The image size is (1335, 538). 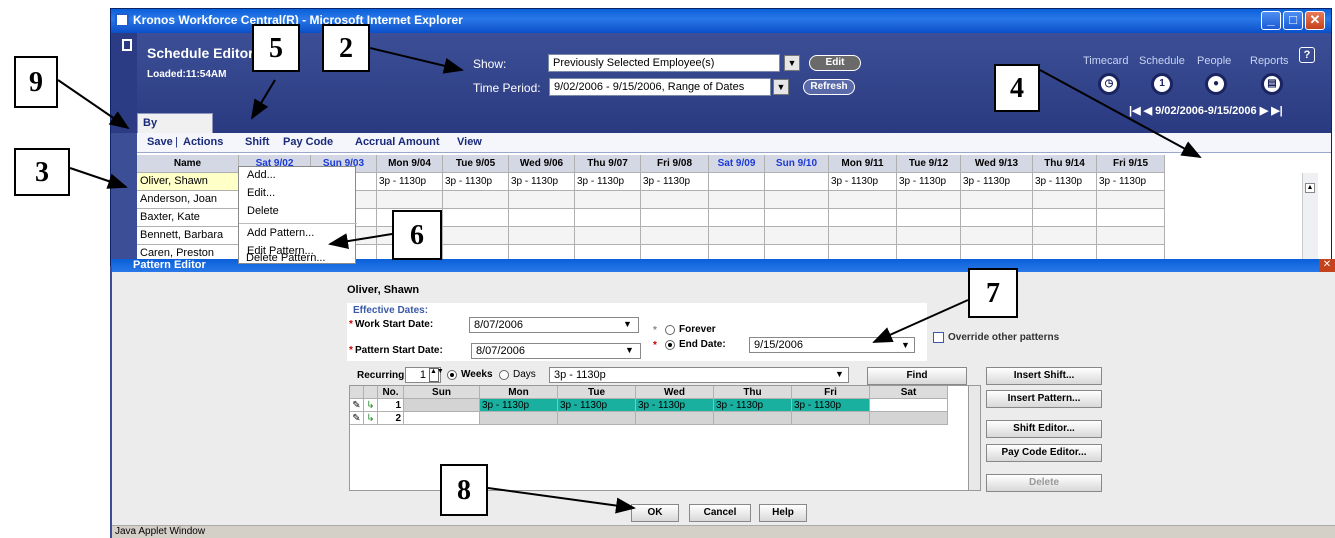 I want to click on callout-3: 3, so click(x=42, y=172).